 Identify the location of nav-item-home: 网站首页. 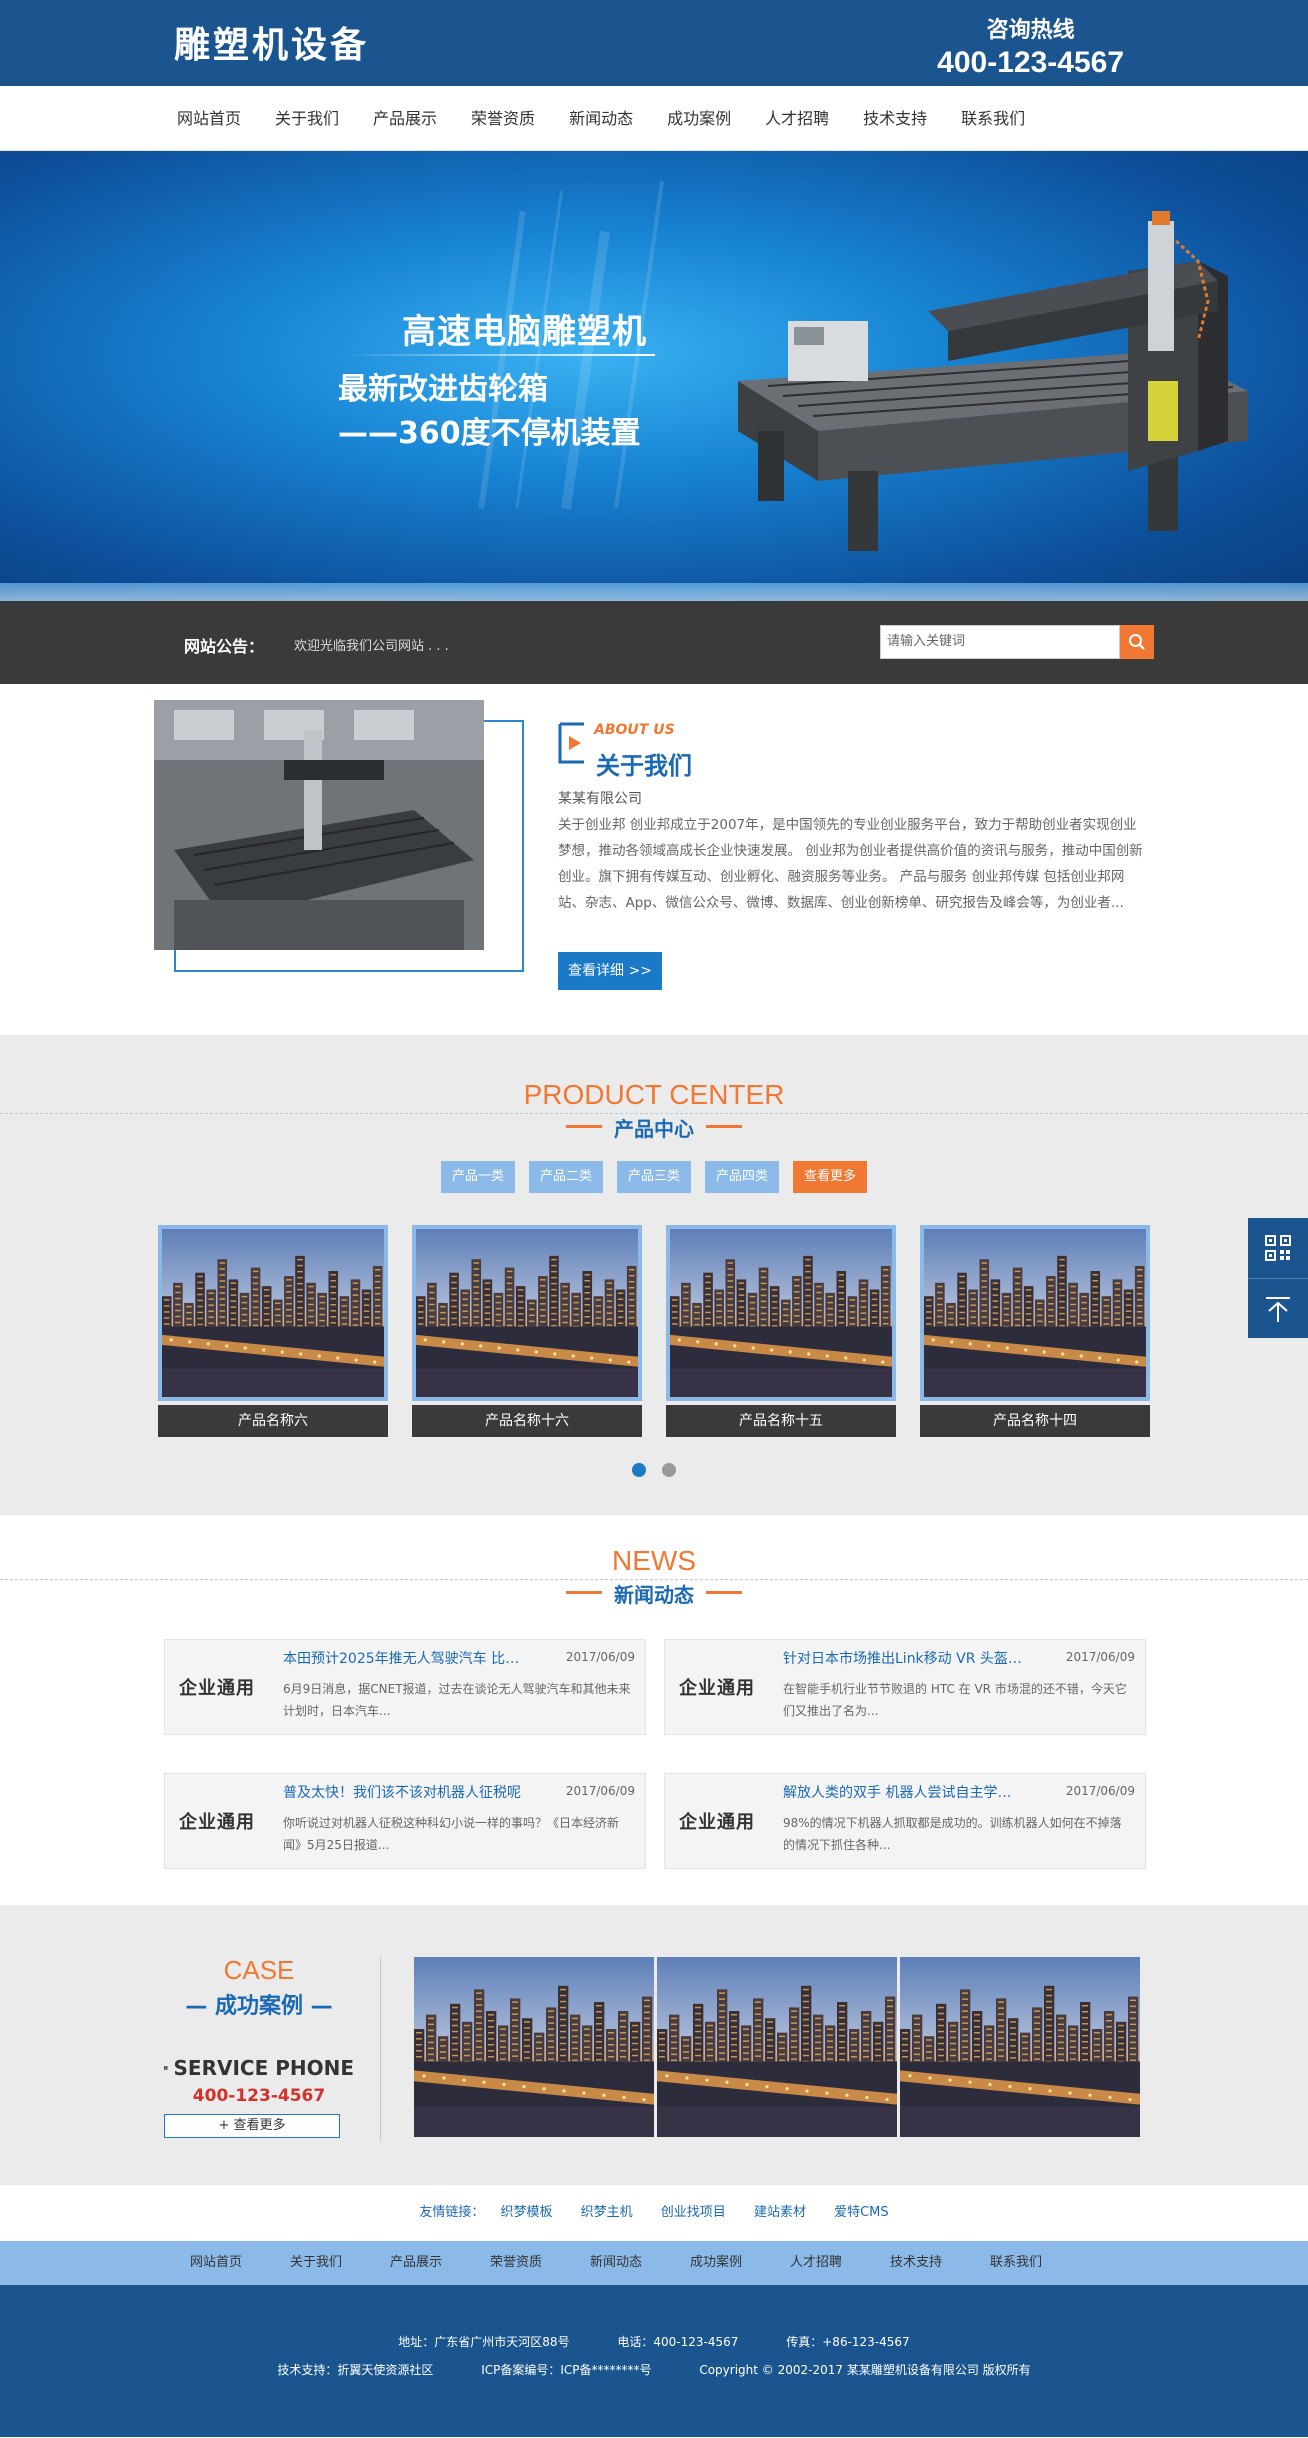
(209, 118).